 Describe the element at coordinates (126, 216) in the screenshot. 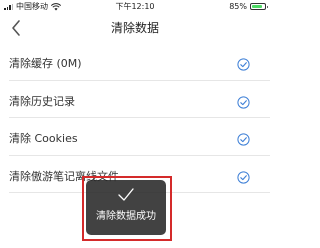

I see `toast-message: 清除数据成功` at that location.